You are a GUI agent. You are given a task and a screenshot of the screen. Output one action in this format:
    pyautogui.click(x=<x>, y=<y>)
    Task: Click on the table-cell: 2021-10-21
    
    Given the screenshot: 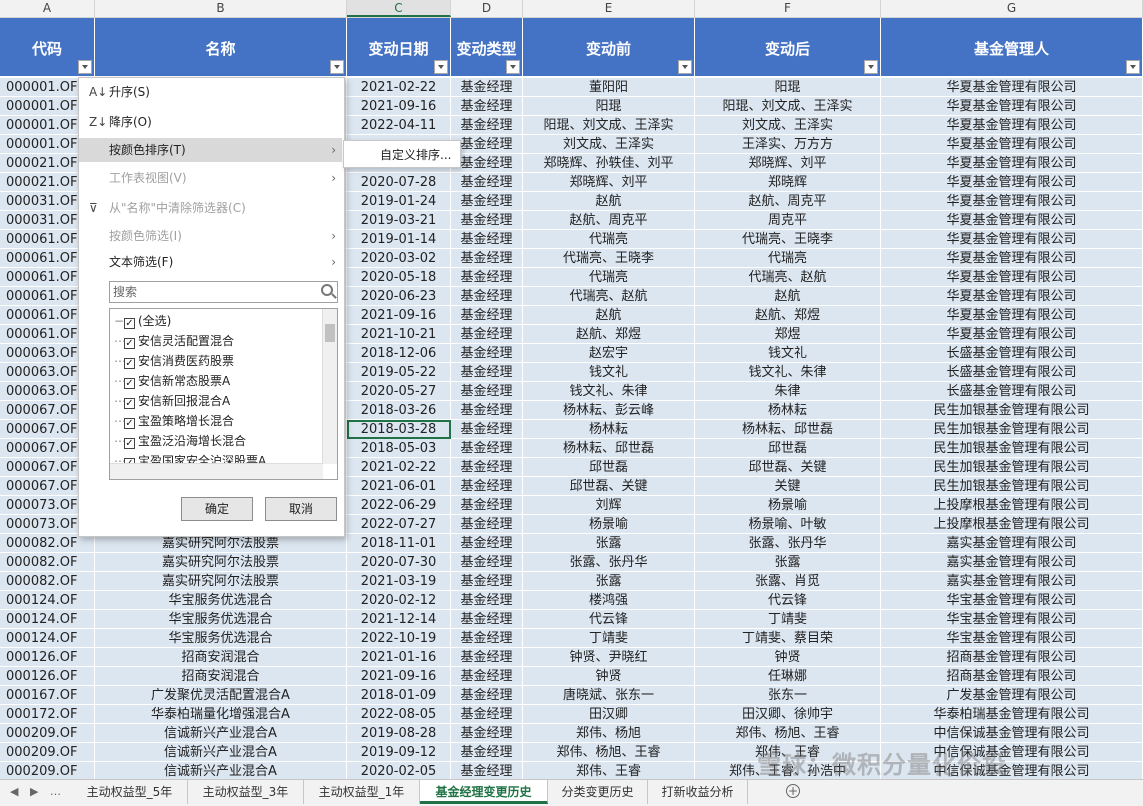 What is the action you would take?
    pyautogui.click(x=399, y=334)
    